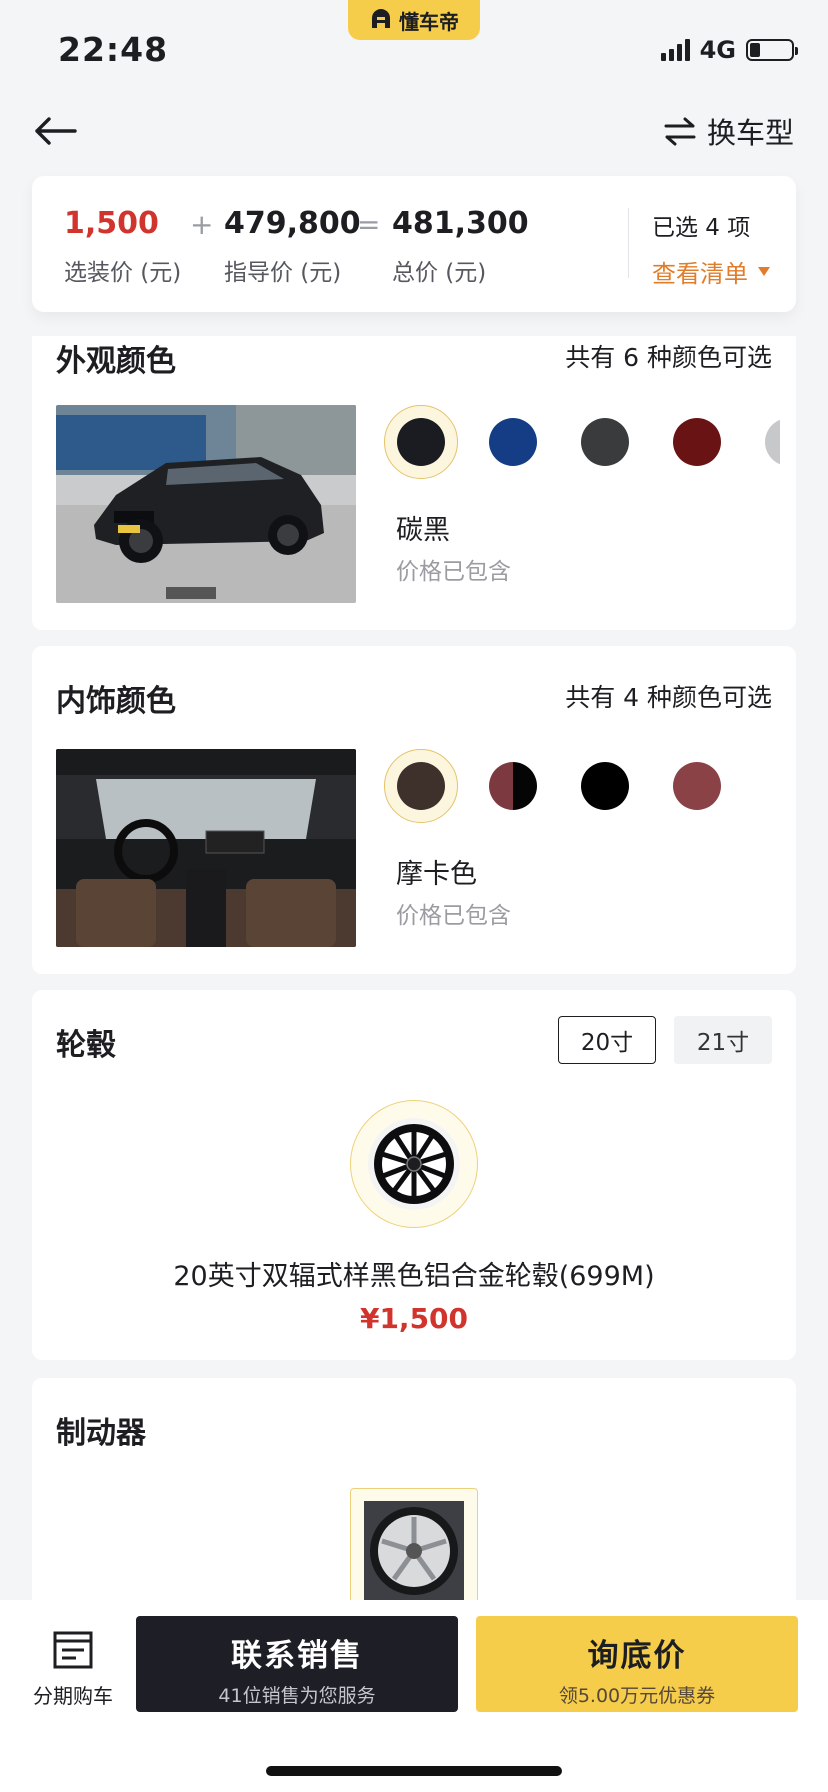  I want to click on home-indicator, so click(414, 1771).